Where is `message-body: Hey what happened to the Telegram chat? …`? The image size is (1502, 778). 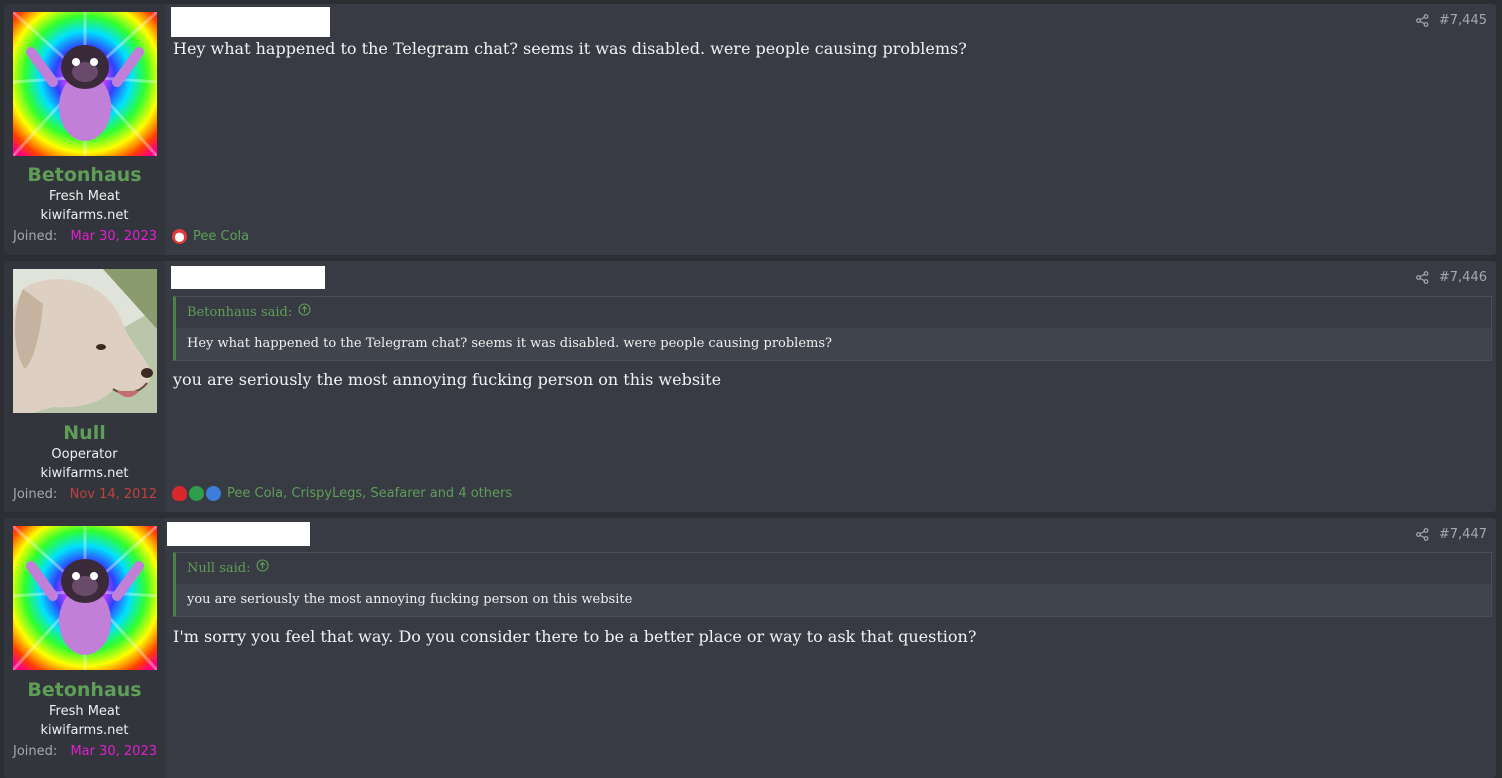 message-body: Hey what happened to the Telegram chat? … is located at coordinates (570, 48).